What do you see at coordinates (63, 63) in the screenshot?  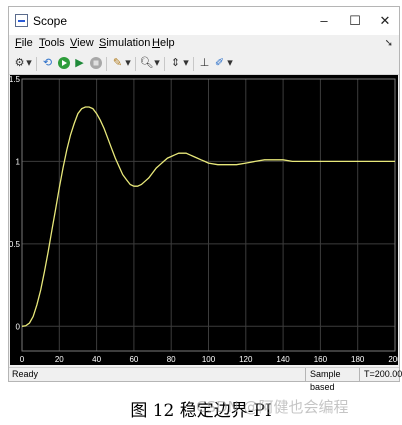 I see `run-icon` at bounding box center [63, 63].